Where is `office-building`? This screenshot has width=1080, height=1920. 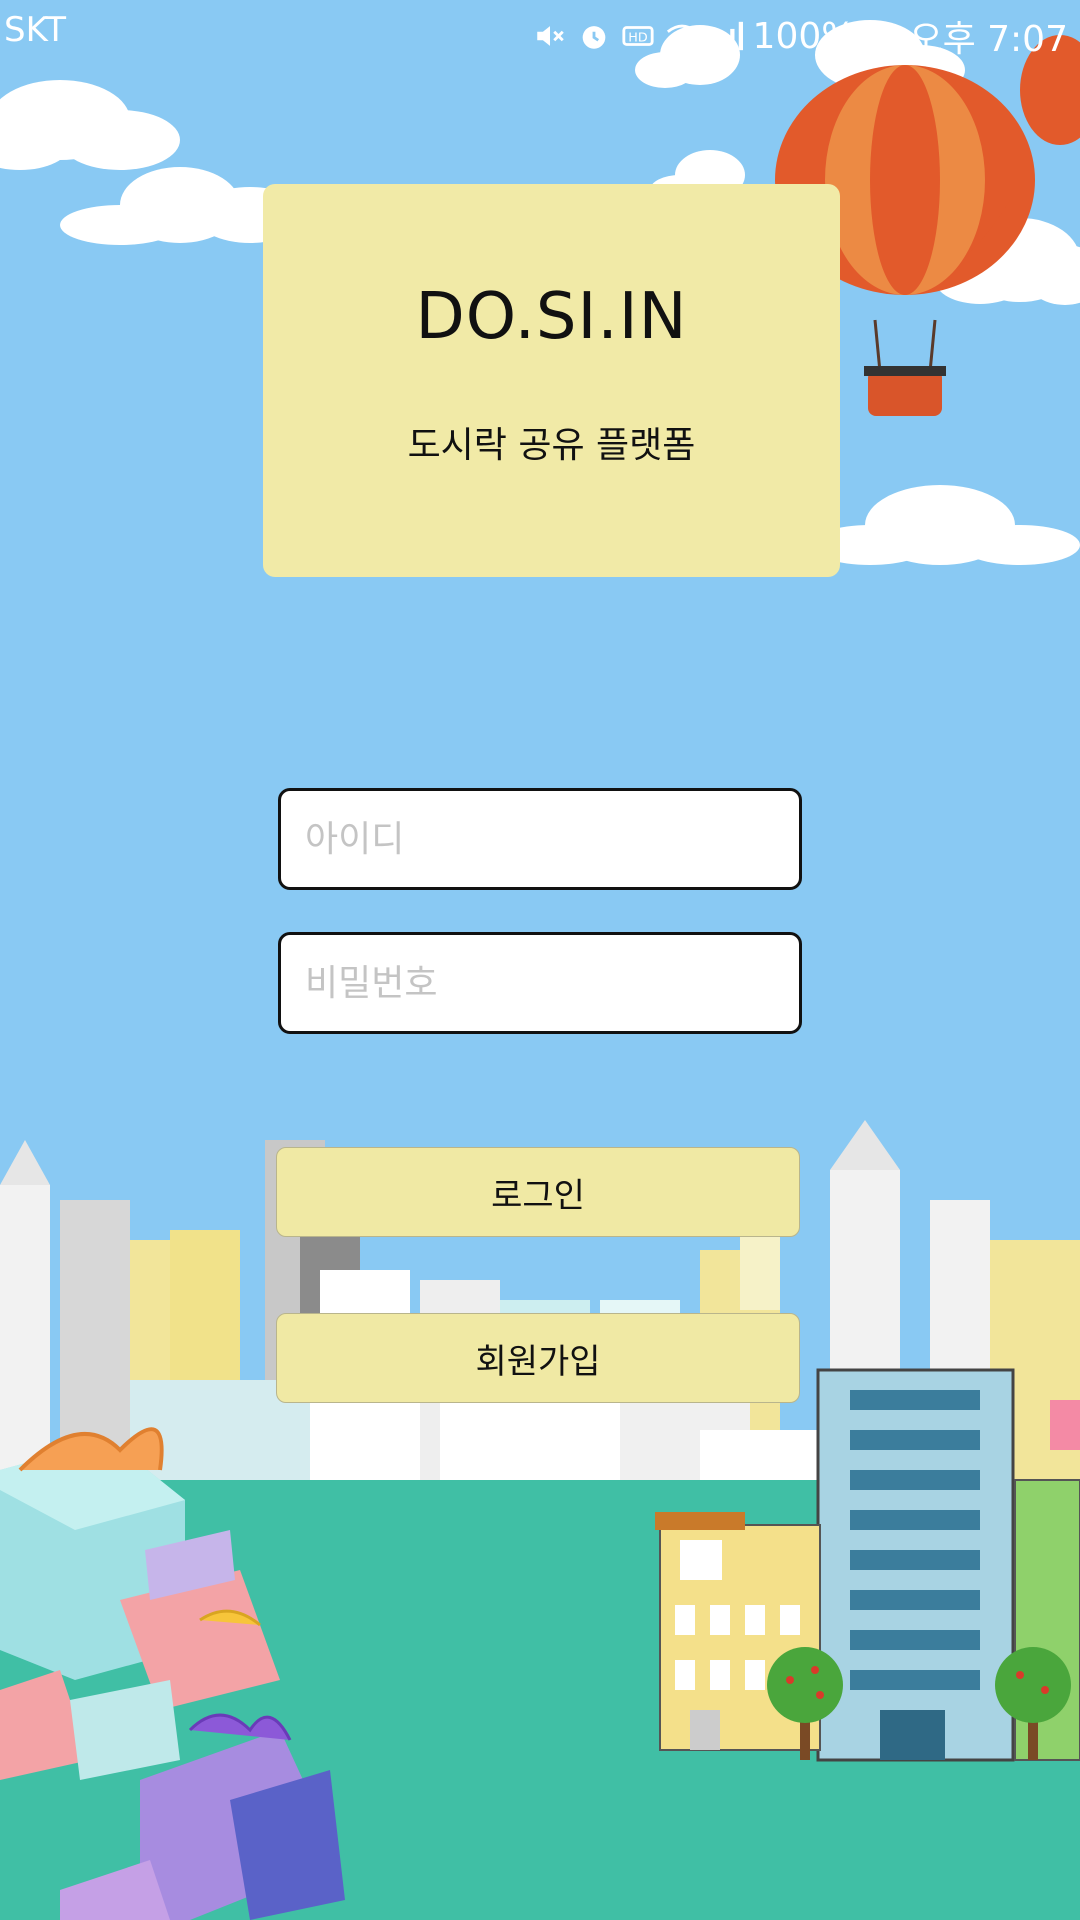 office-building is located at coordinates (915, 1565).